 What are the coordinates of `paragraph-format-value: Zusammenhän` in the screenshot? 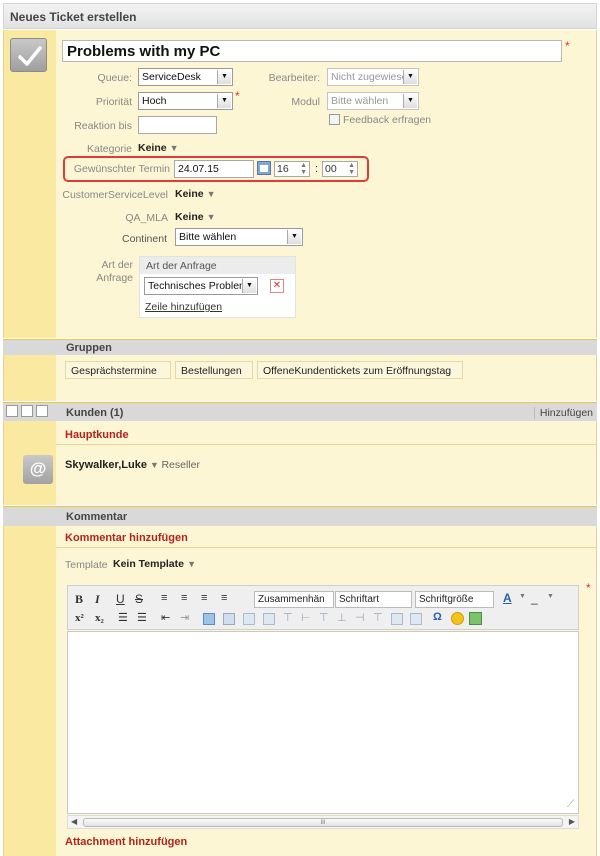 It's located at (291, 599).